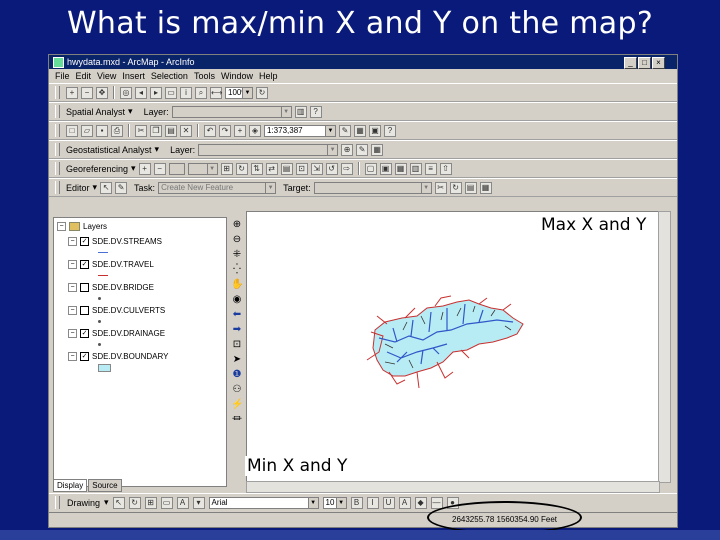 This screenshot has width=720, height=540. Describe the element at coordinates (370, 168) in the screenshot. I see `frame-icon: ▢` at that location.